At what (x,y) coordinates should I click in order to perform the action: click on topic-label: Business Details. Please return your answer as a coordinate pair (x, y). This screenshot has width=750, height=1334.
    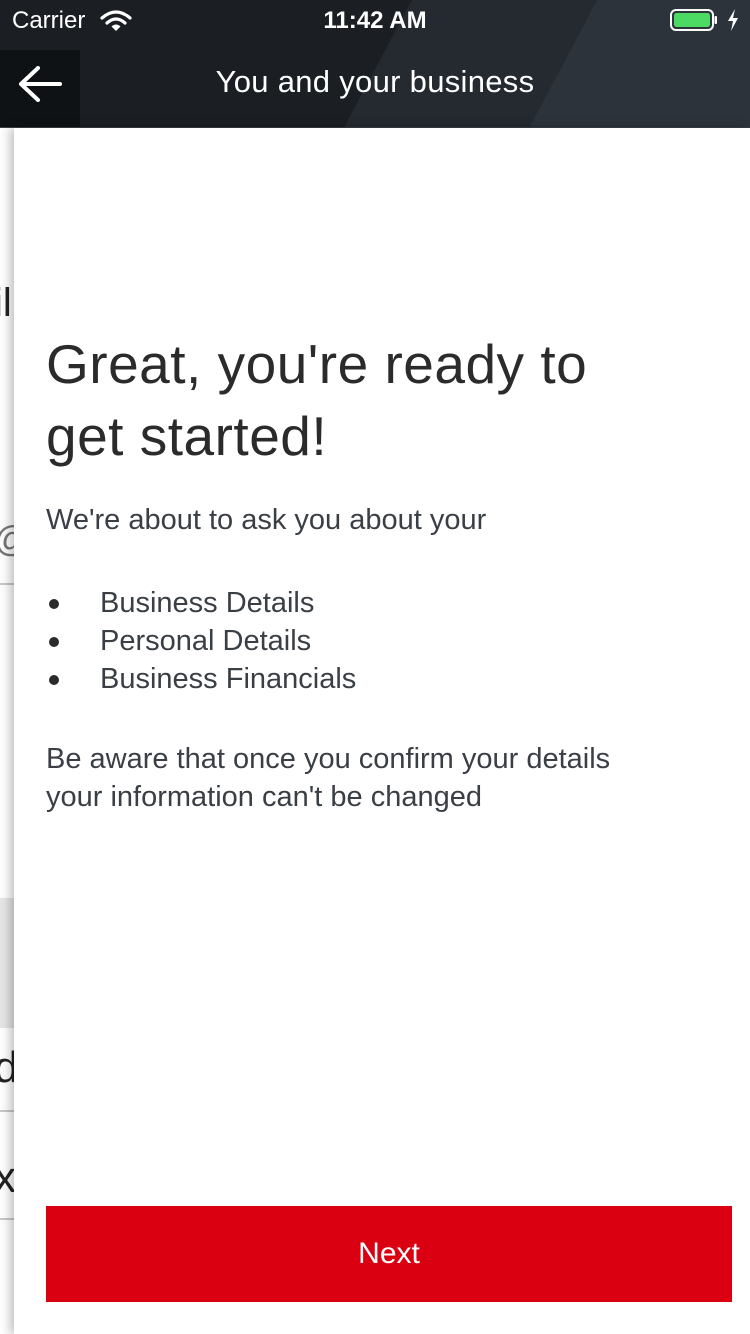
    Looking at the image, I should click on (207, 603).